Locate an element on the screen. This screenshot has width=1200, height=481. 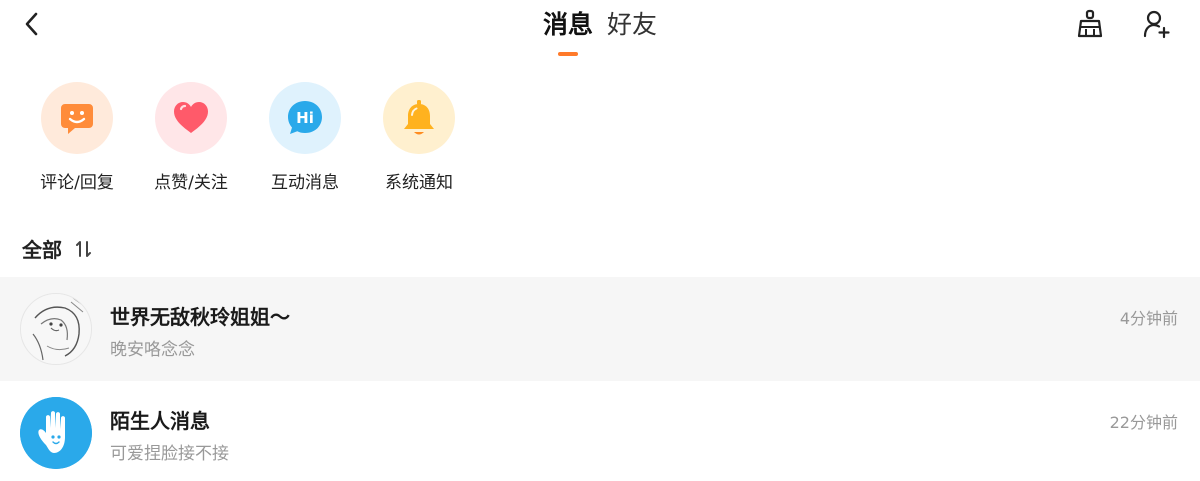
svg-text: Hi is located at coordinates (305, 118).